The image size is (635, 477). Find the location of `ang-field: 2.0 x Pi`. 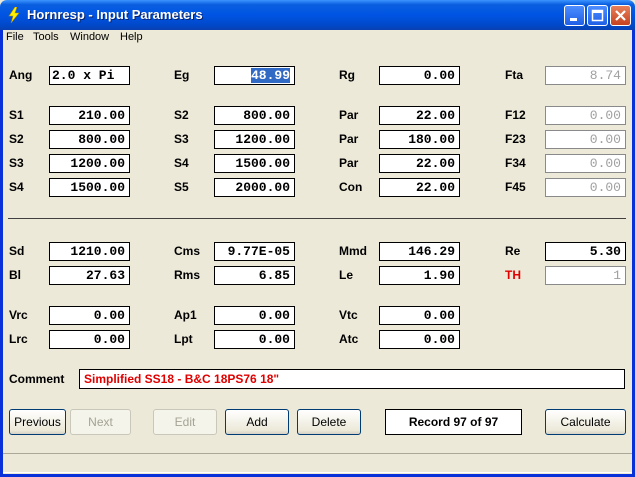

ang-field: 2.0 x Pi is located at coordinates (89, 75).